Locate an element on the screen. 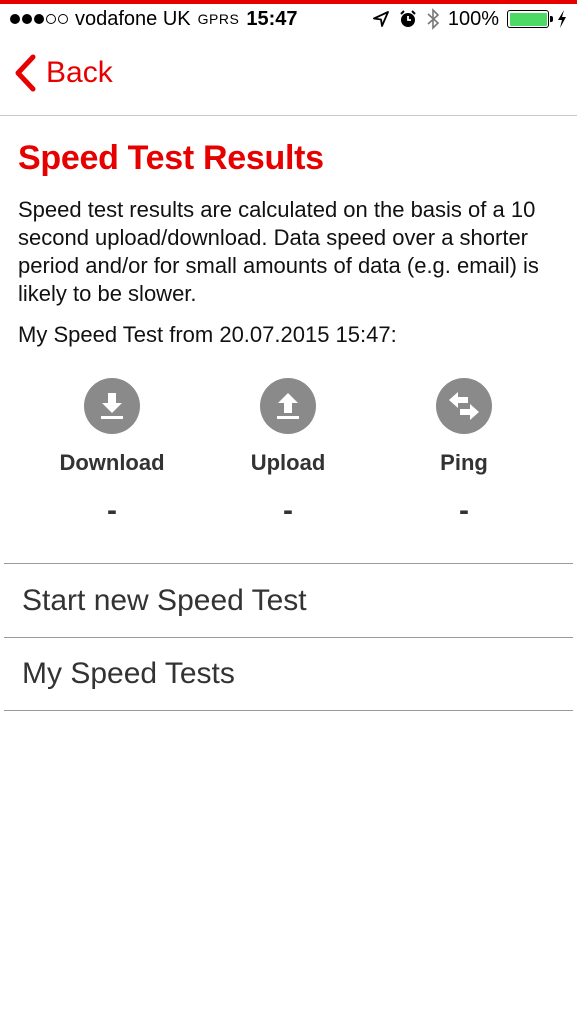 This screenshot has width=577, height=1024. ping-value: - is located at coordinates (464, 510).